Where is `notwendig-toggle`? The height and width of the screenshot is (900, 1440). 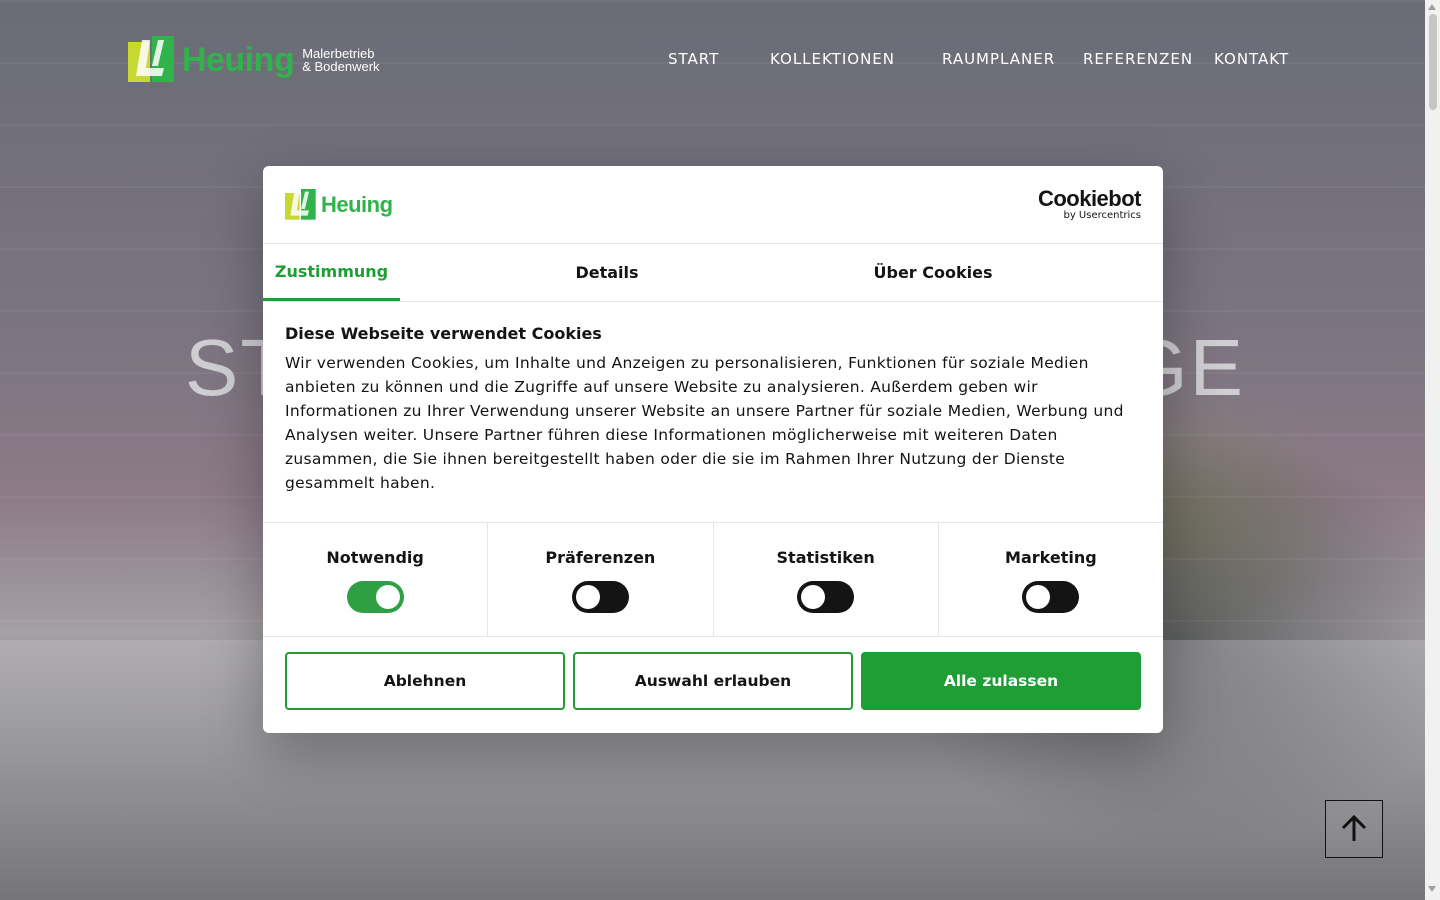 notwendig-toggle is located at coordinates (375, 597).